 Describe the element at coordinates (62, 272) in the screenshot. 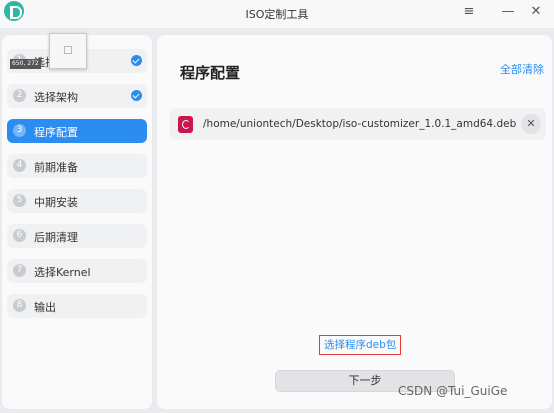

I see `sidebar-item-label: 选择Kernel` at that location.